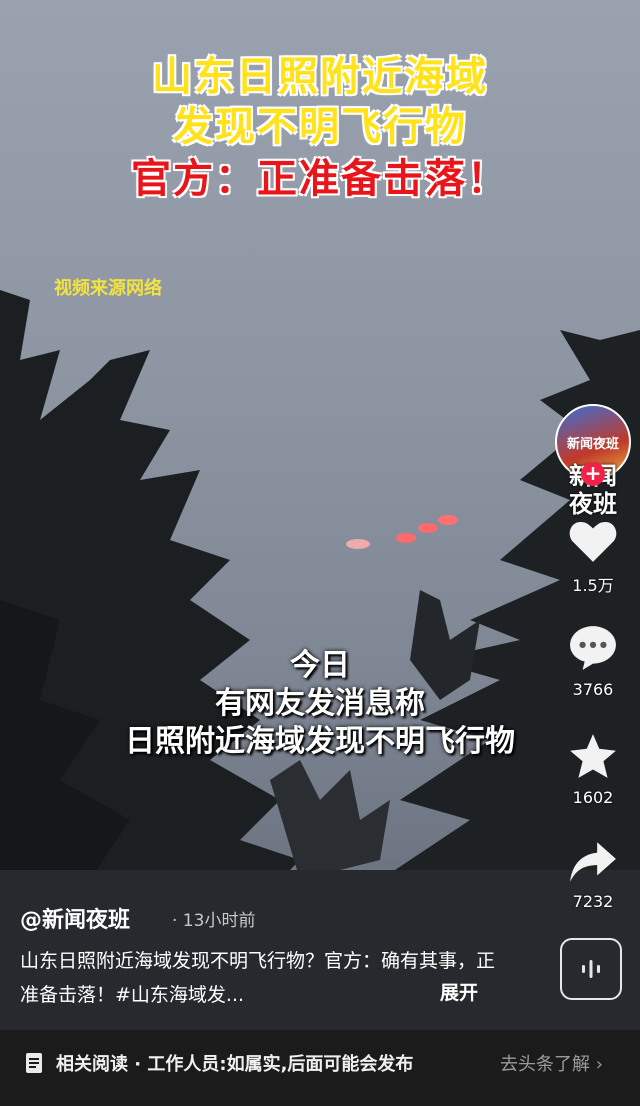 This screenshot has width=640, height=1106. I want to click on sound-toggle-button, so click(591, 969).